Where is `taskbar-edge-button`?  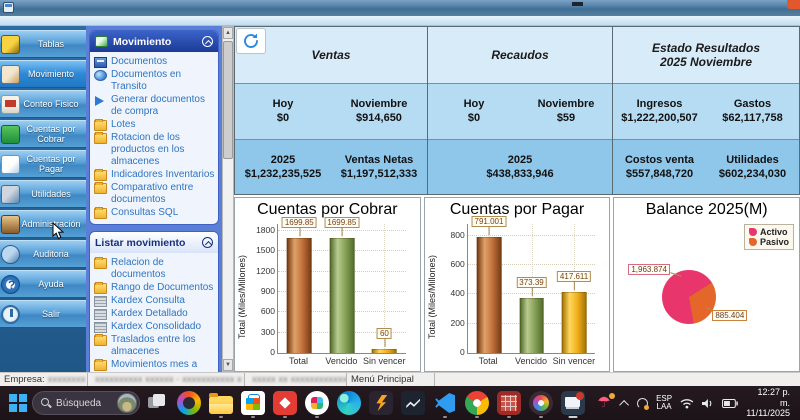 taskbar-edge-button is located at coordinates (349, 403).